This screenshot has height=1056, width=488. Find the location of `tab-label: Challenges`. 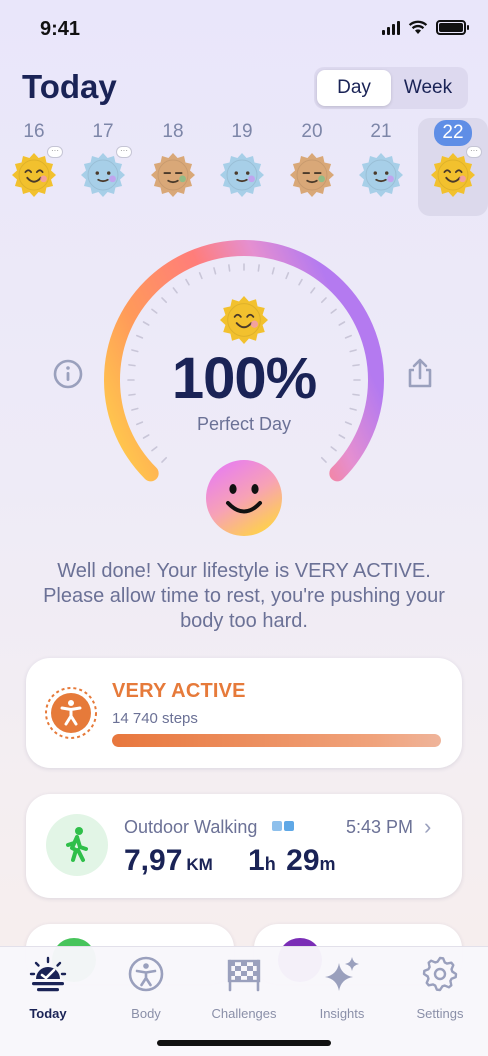

tab-label: Challenges is located at coordinates (244, 1013).